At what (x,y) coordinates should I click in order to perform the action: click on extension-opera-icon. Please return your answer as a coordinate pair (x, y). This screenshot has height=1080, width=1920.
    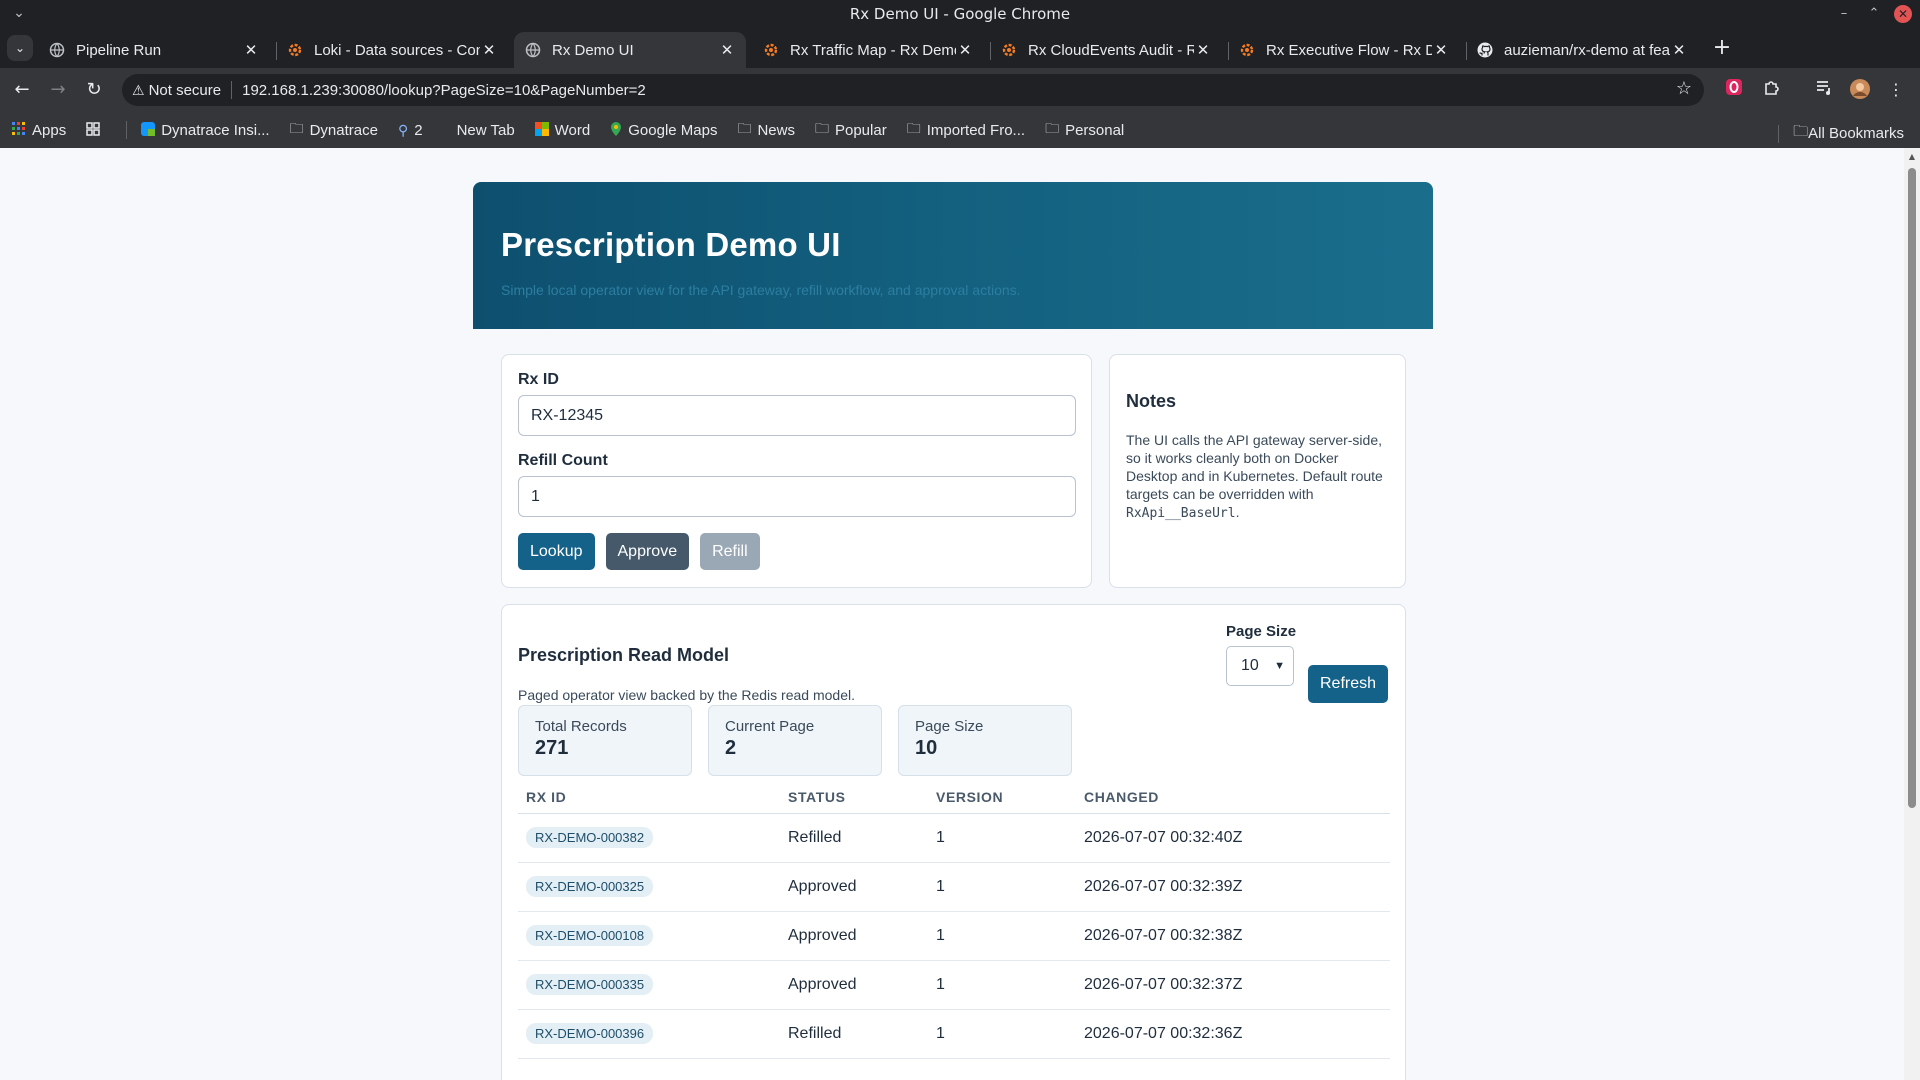
    Looking at the image, I should click on (1734, 90).